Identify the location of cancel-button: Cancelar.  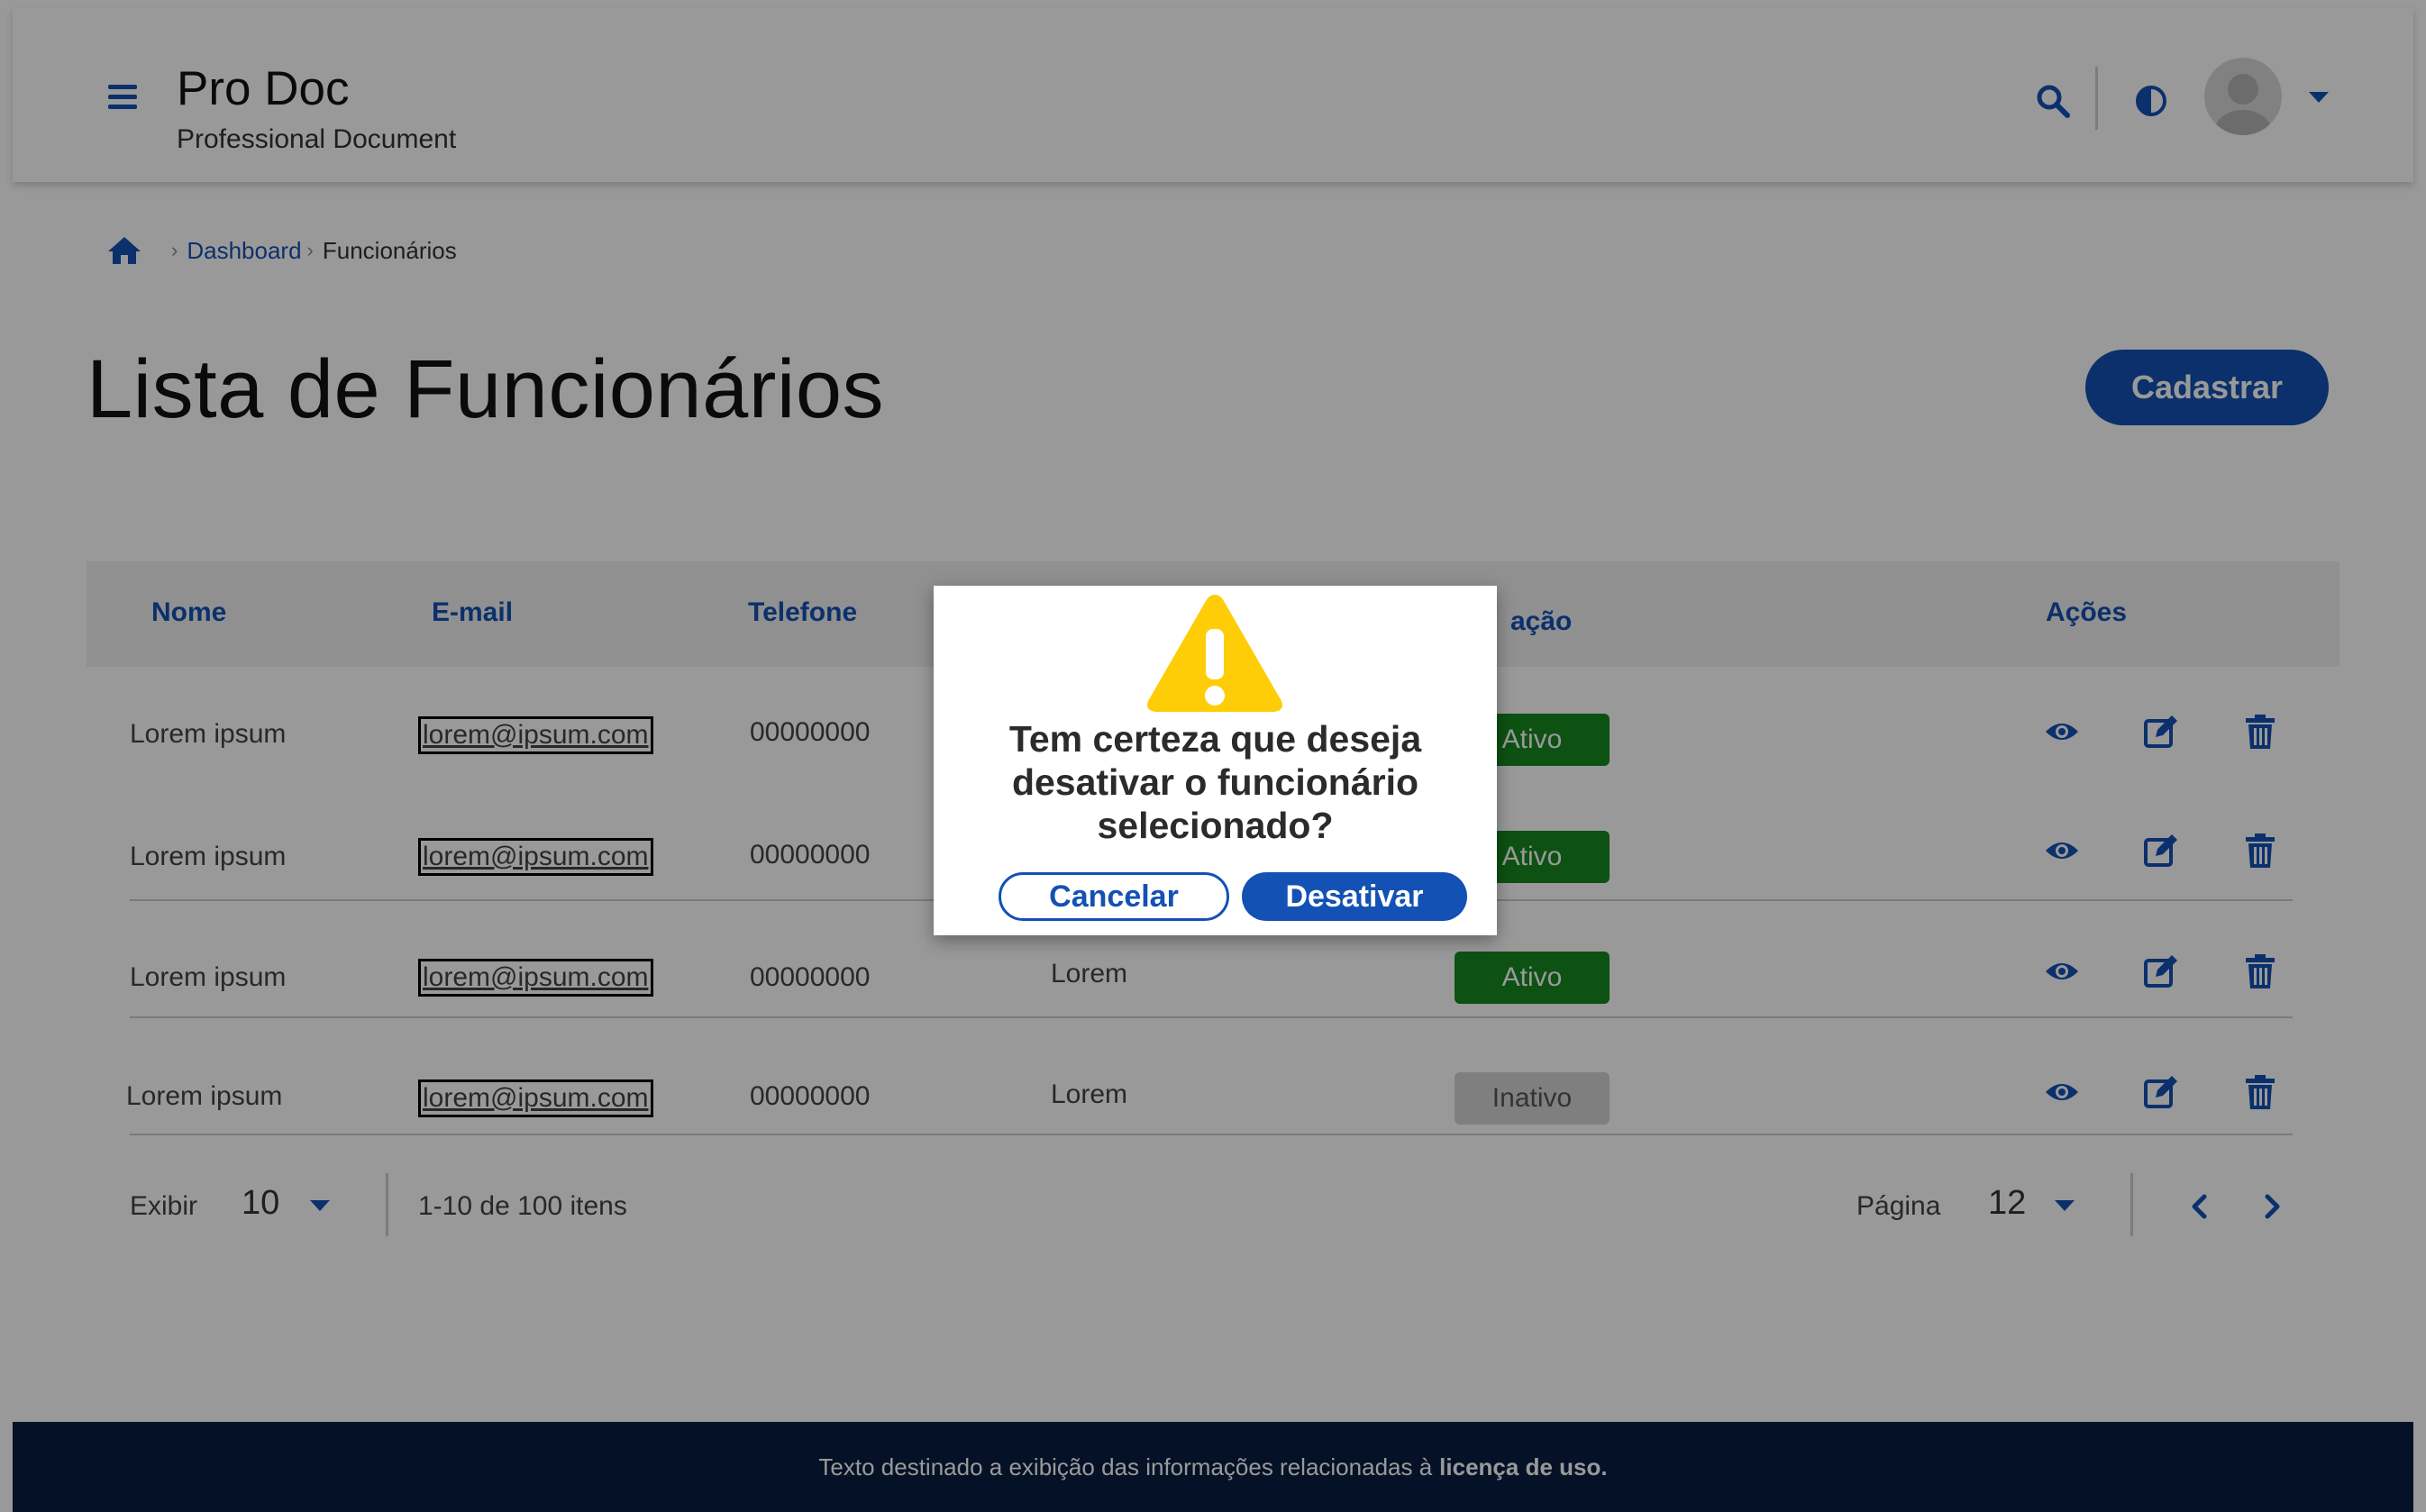
(1114, 896).